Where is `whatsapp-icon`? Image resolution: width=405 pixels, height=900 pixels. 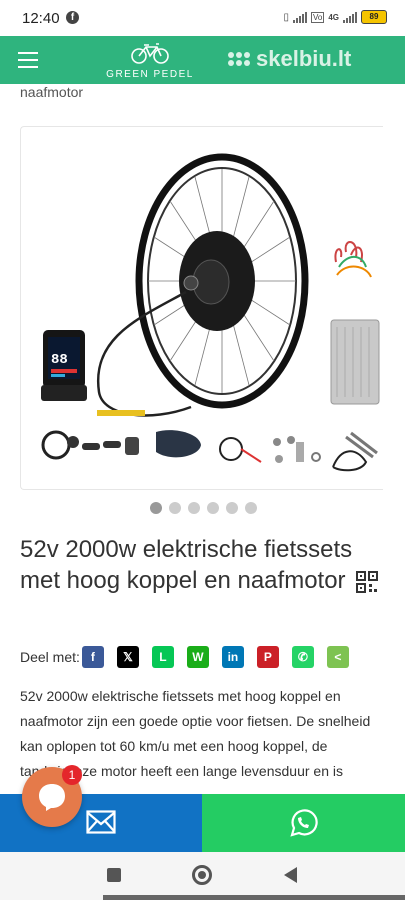 whatsapp-icon is located at coordinates (304, 823).